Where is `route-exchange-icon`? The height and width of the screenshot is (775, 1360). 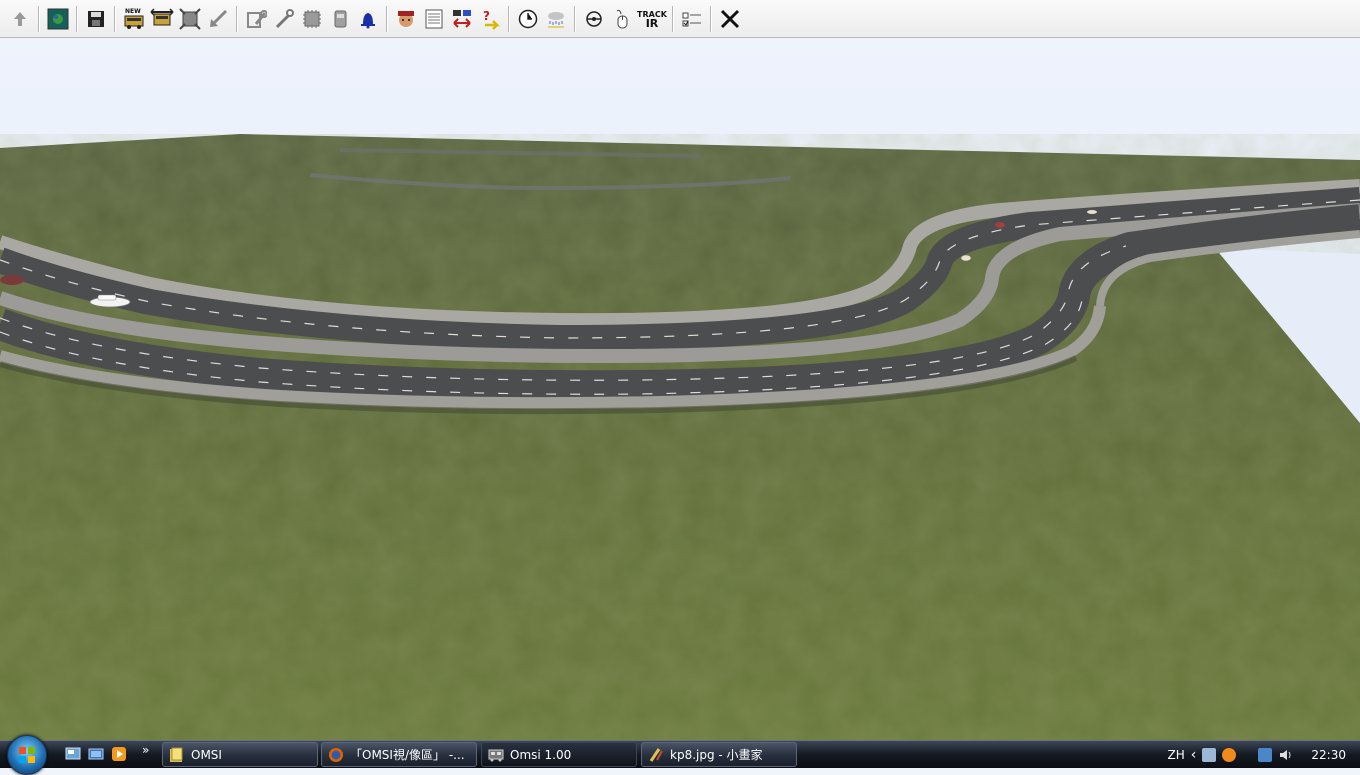
route-exchange-icon is located at coordinates (462, 19).